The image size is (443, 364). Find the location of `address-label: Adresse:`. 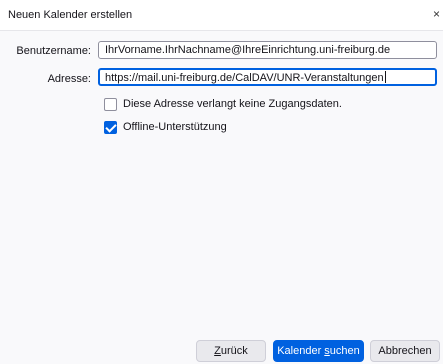

address-label: Adresse: is located at coordinates (69, 79).